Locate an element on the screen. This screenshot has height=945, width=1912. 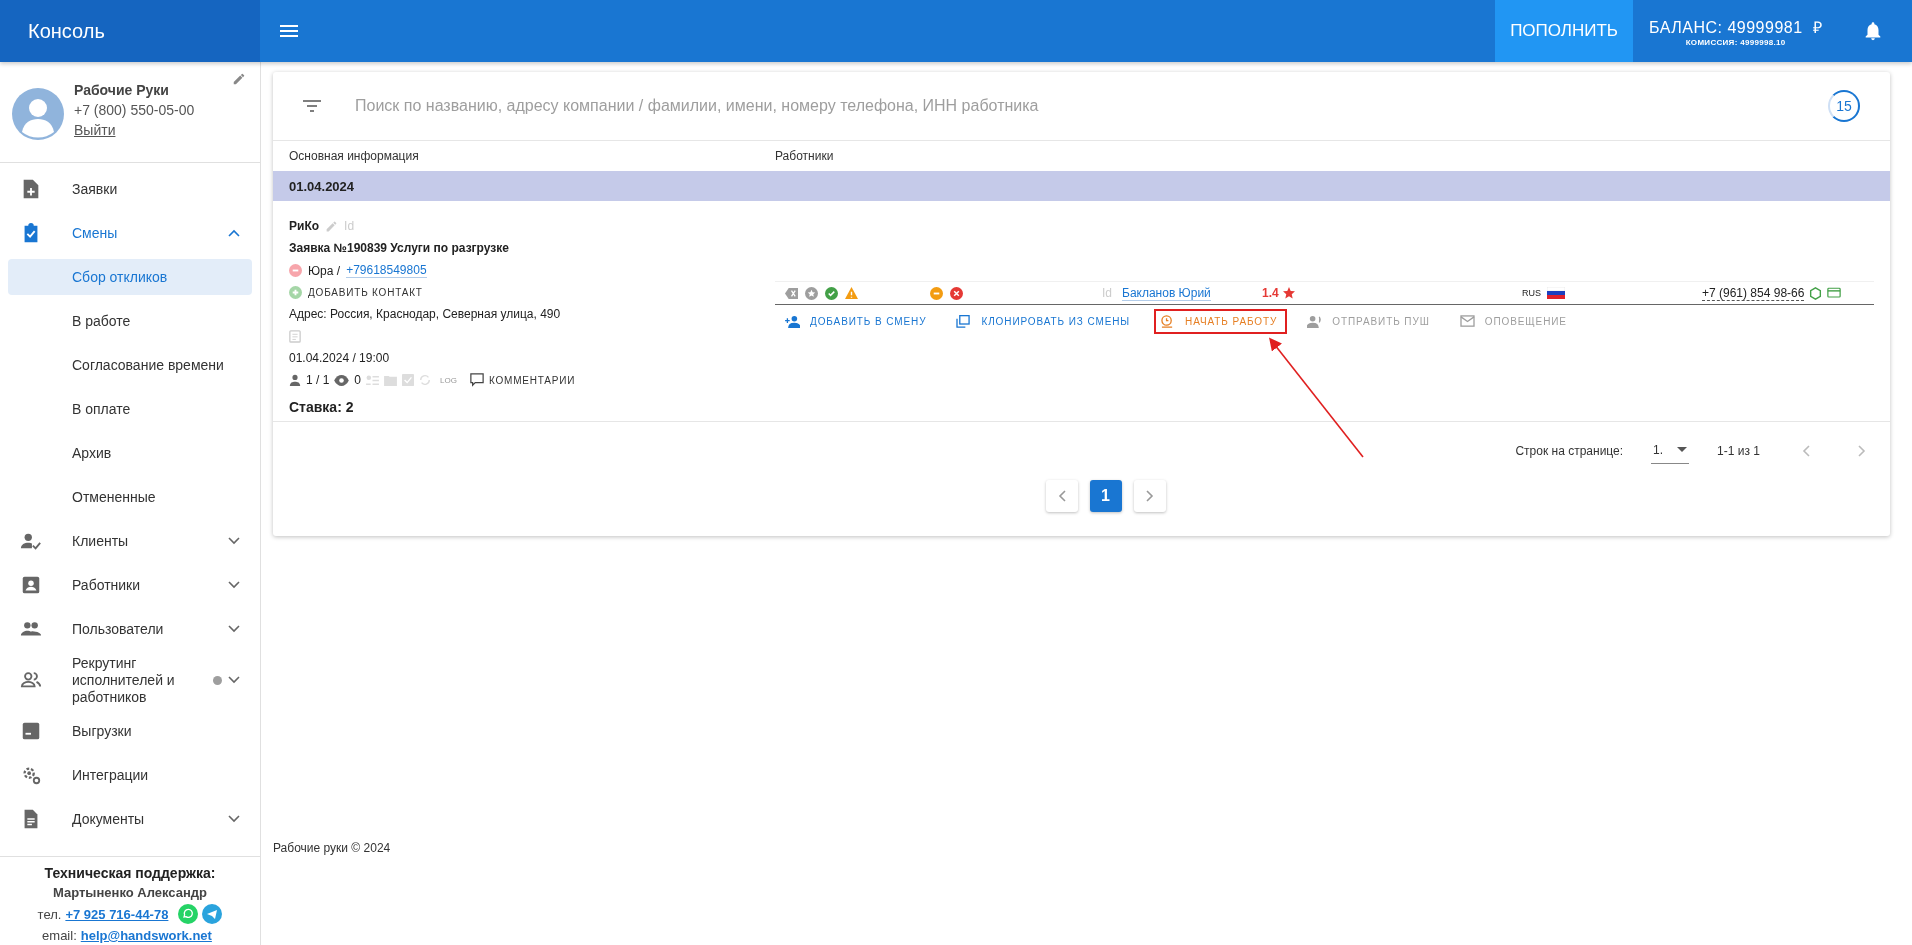
sidebar-item: Интеграции is located at coordinates (130, 775).